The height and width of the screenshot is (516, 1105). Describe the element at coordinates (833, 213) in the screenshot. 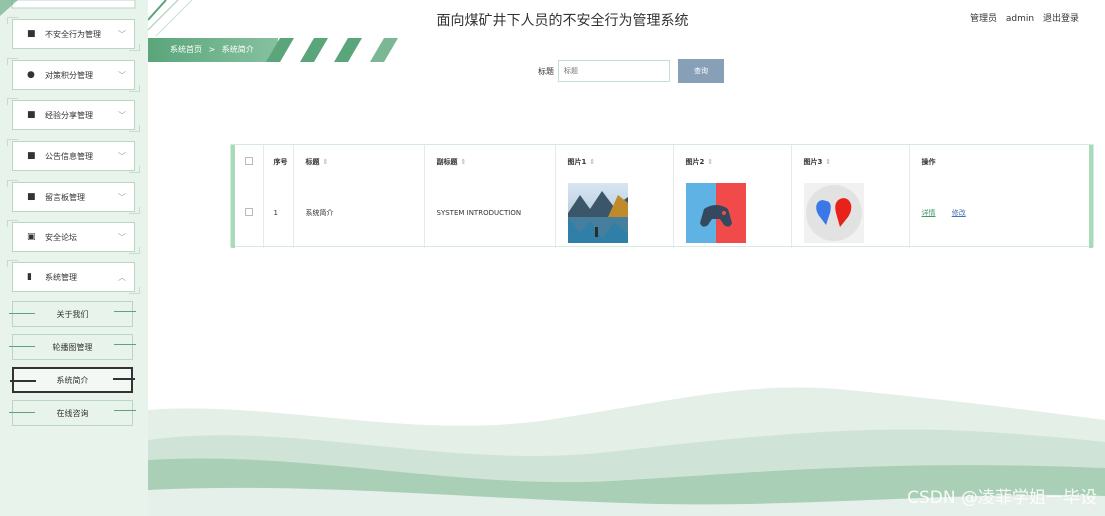

I see `hearts-image` at that location.